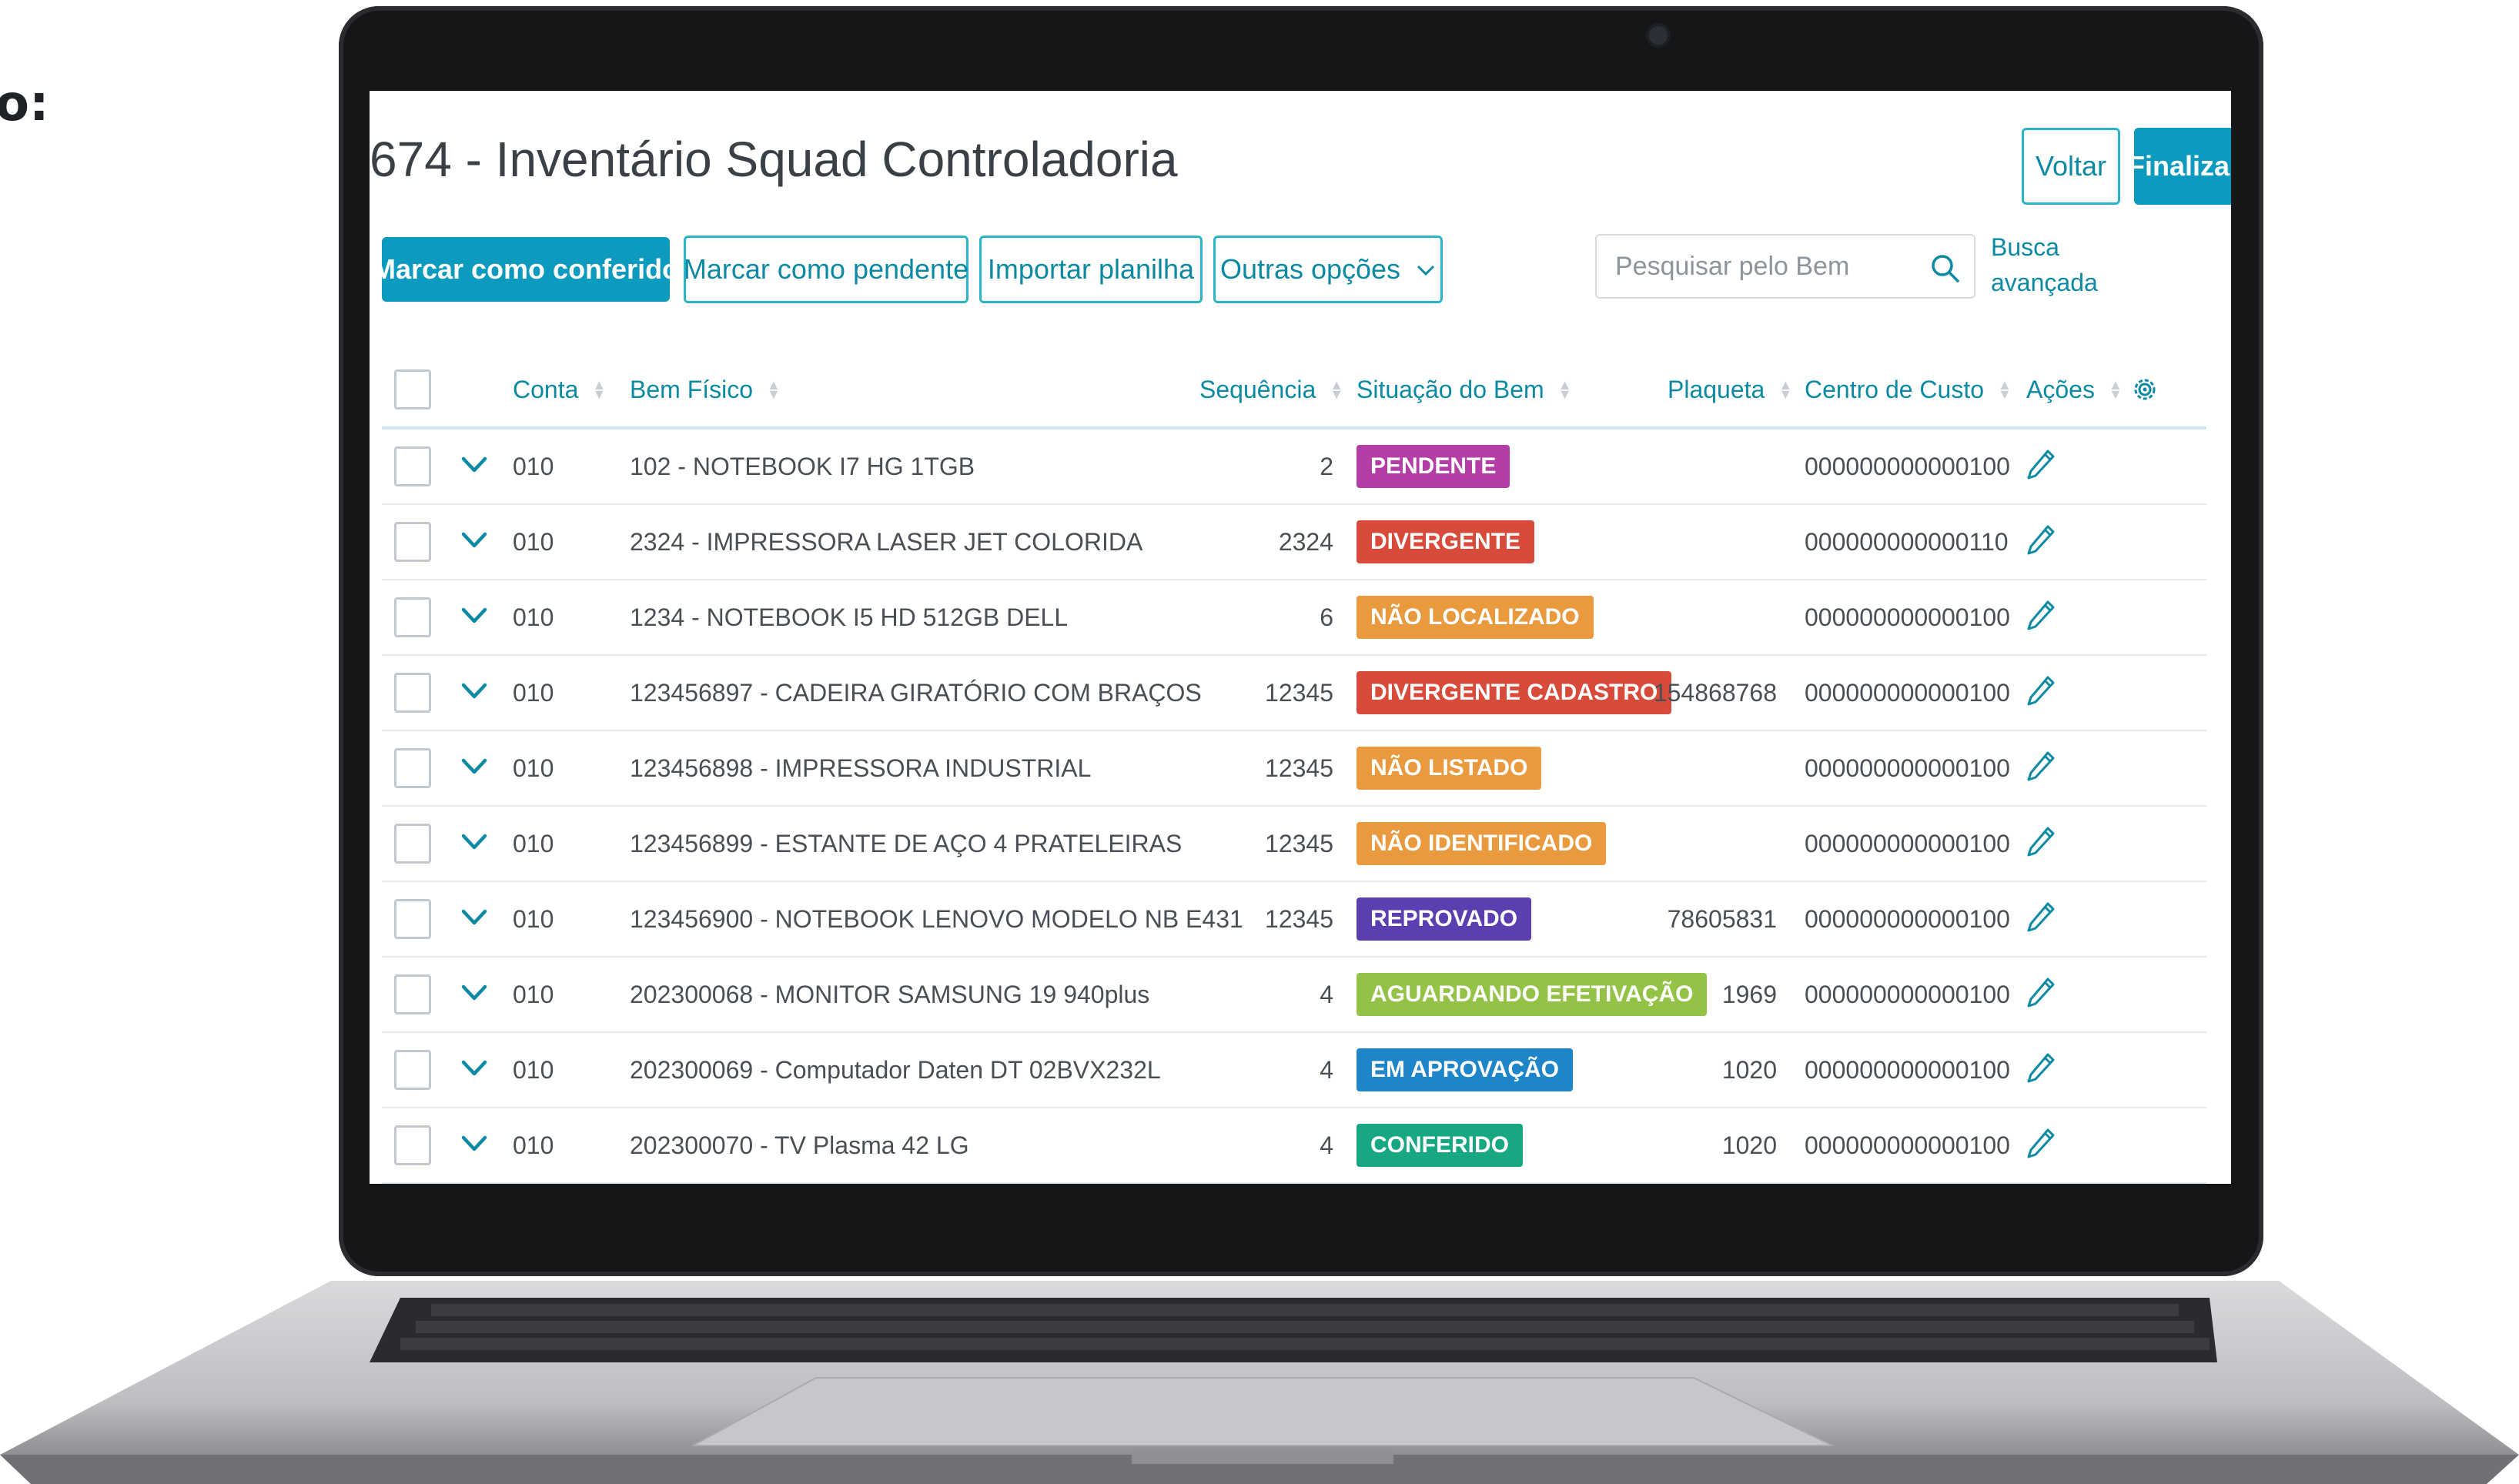 The height and width of the screenshot is (1484, 2519). I want to click on page-title: 674 - Inventário Squad Controladoria, so click(774, 159).